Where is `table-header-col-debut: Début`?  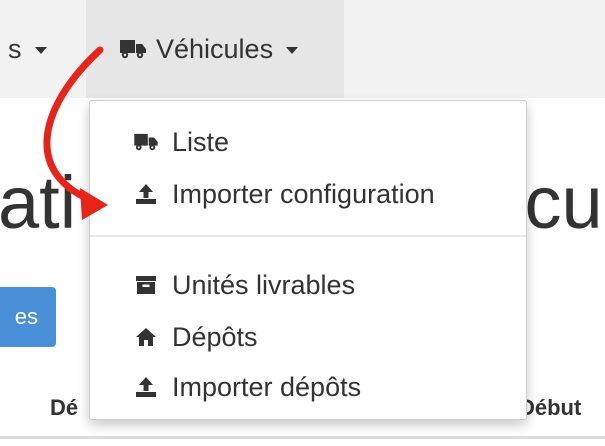
table-header-col-debut: Début is located at coordinates (550, 407).